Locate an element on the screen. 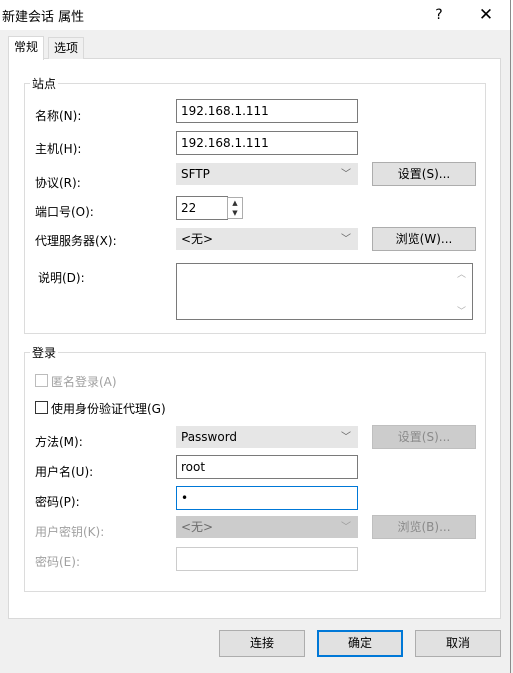 This screenshot has width=513, height=673. proxy-label: 代理服务器(X): is located at coordinates (76, 241).